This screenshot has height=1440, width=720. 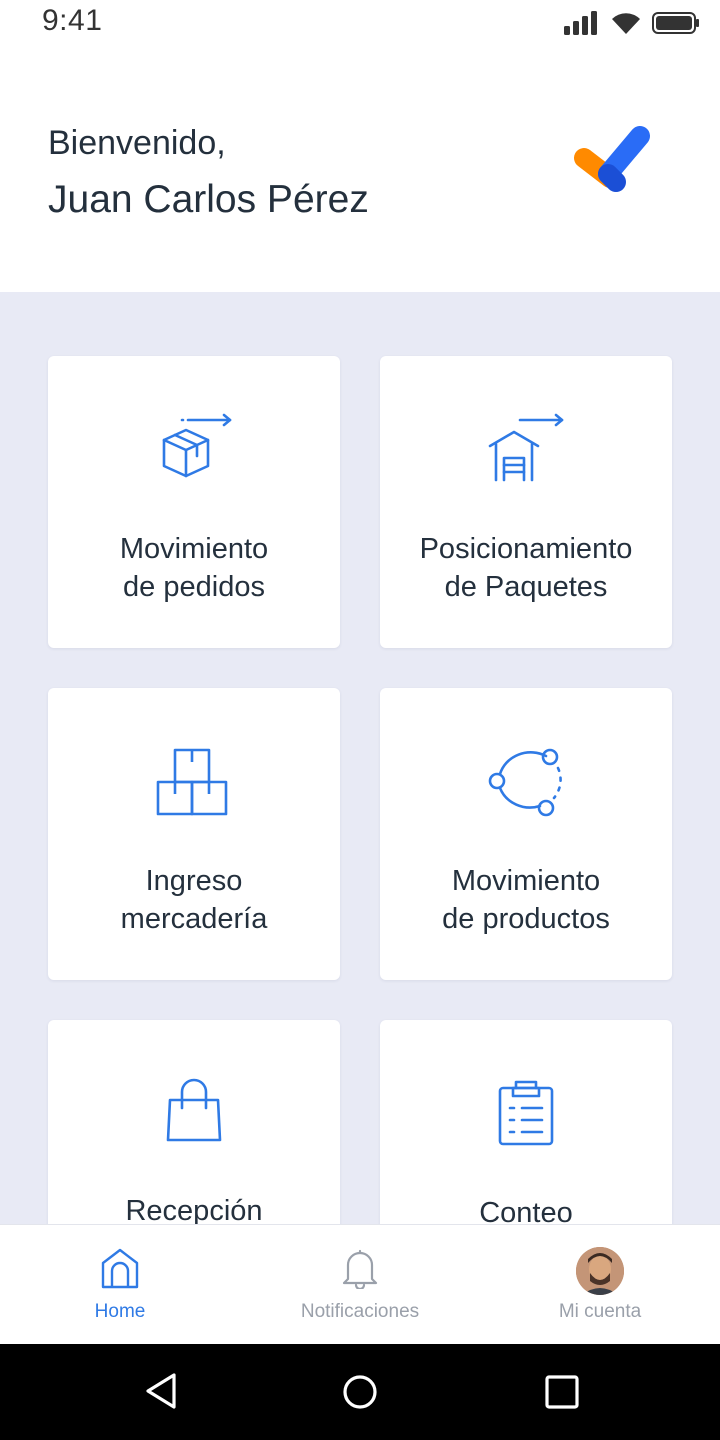 What do you see at coordinates (600, 1311) in the screenshot?
I see `nav-account-label: Mi cuenta` at bounding box center [600, 1311].